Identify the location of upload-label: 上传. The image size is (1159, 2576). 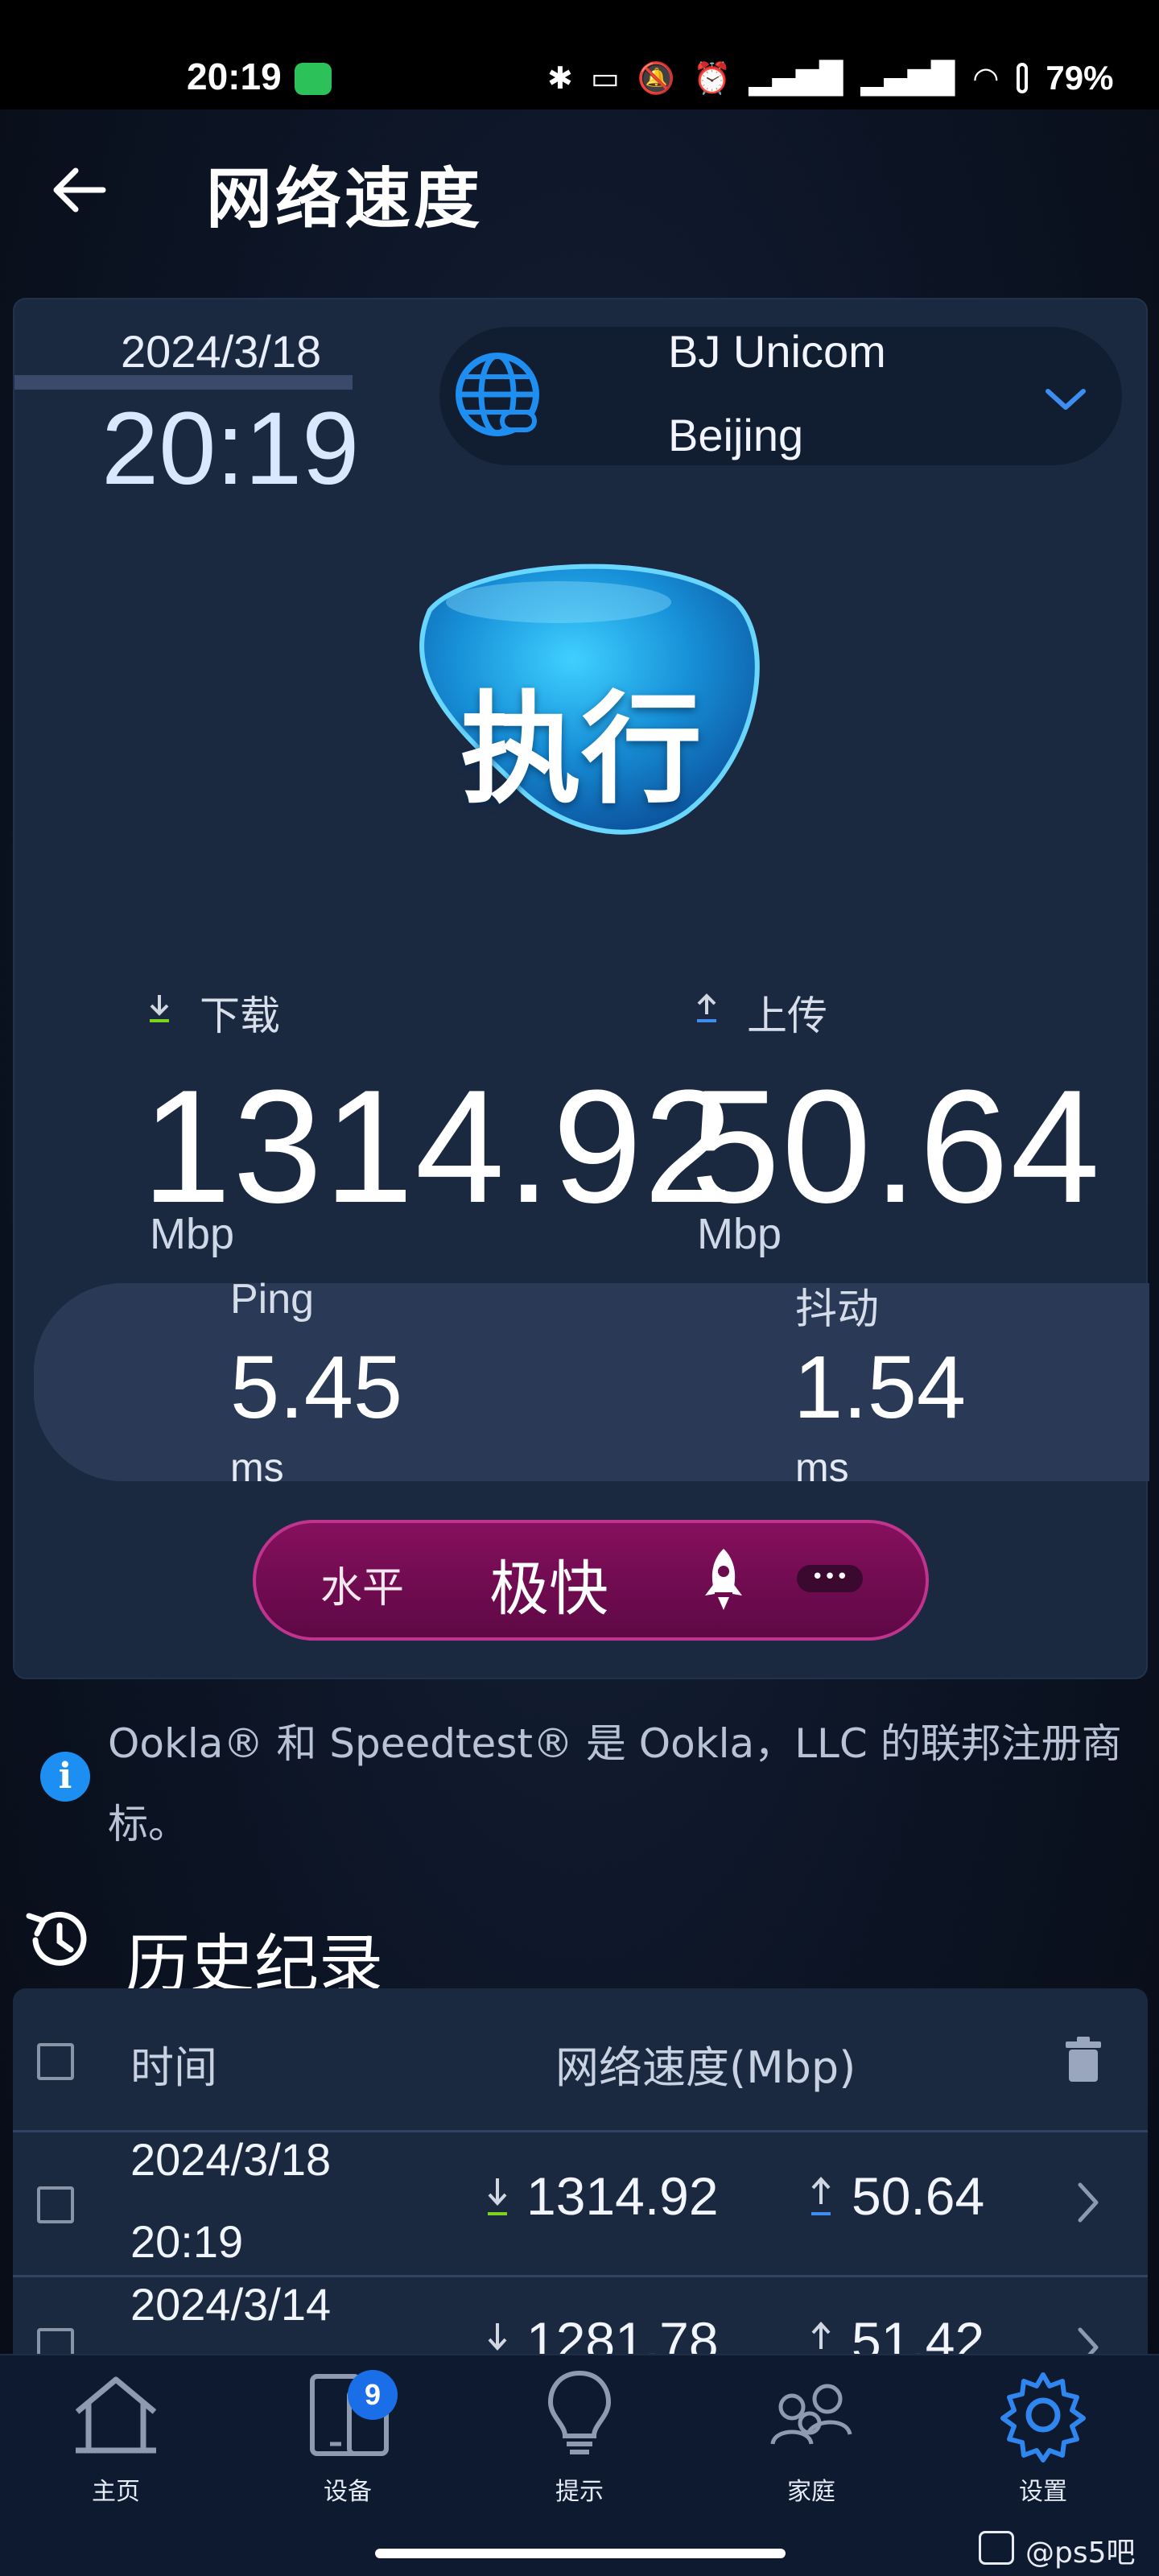
(787, 1016).